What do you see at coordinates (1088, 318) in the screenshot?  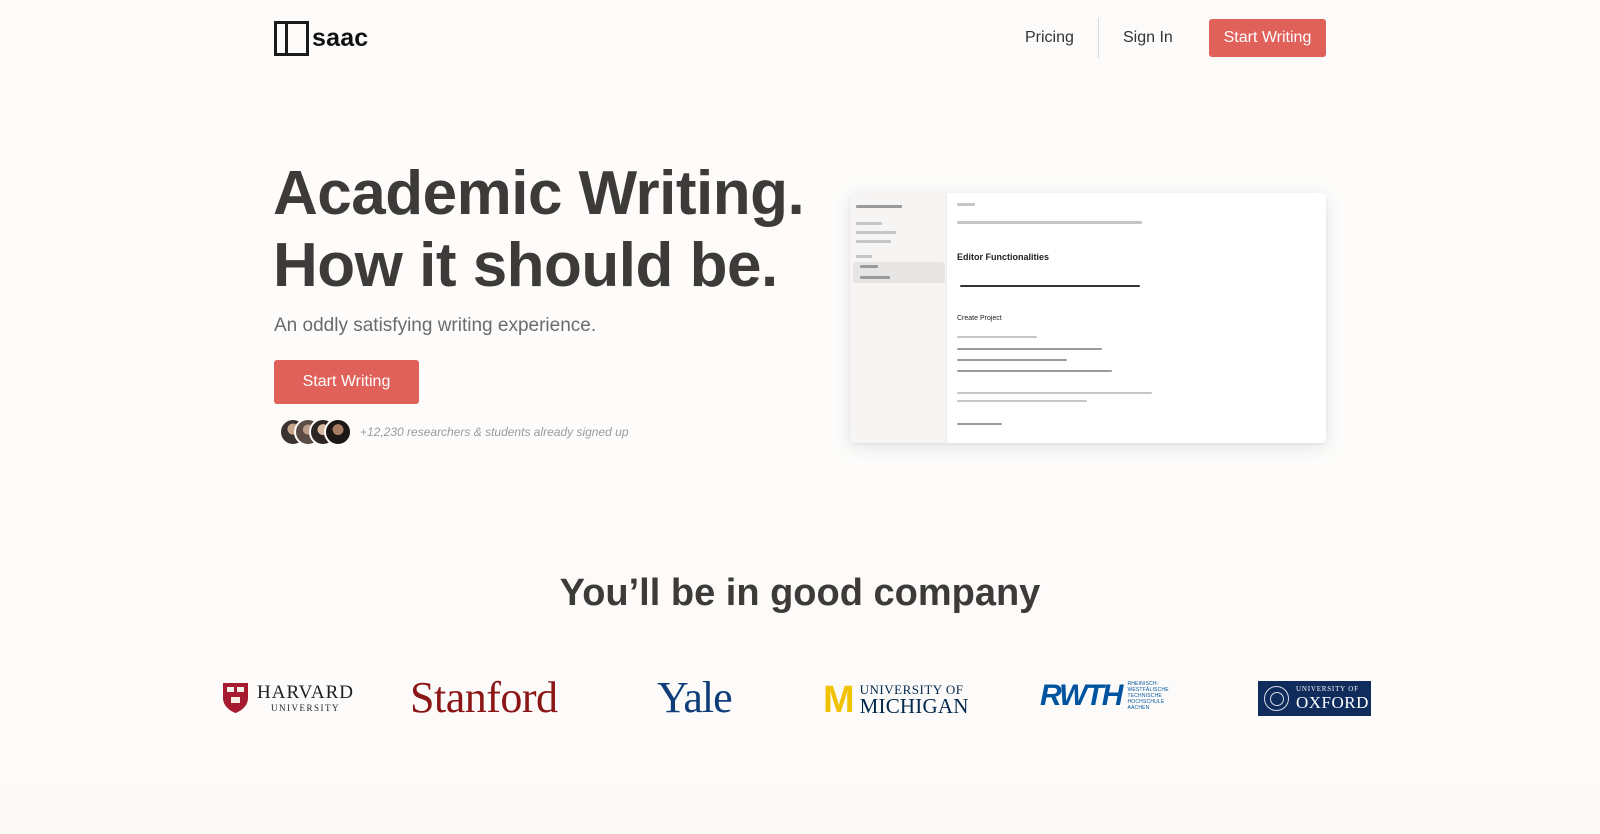 I see `editor-preview-image: Editor Functionalities Create Project` at bounding box center [1088, 318].